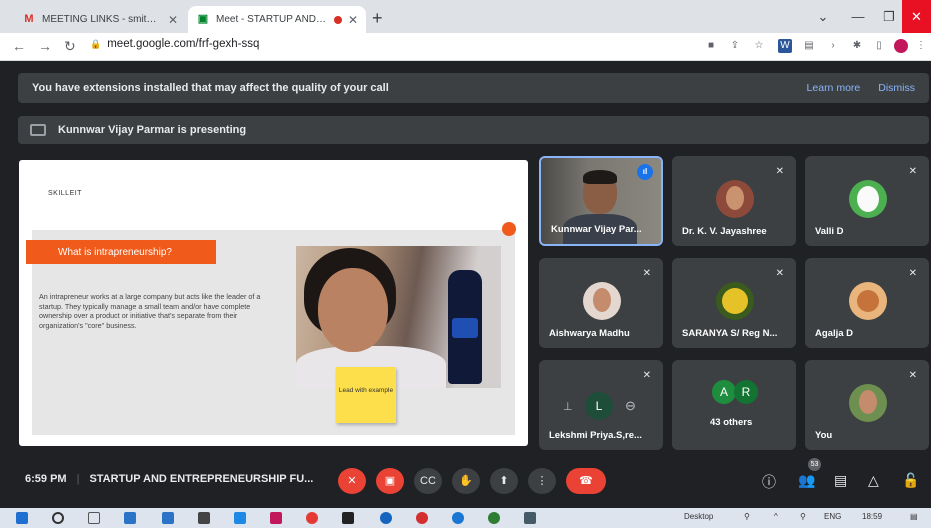 This screenshot has width=931, height=528. Describe the element at coordinates (568, 406) in the screenshot. I see `pin-icon: ⊥` at that location.